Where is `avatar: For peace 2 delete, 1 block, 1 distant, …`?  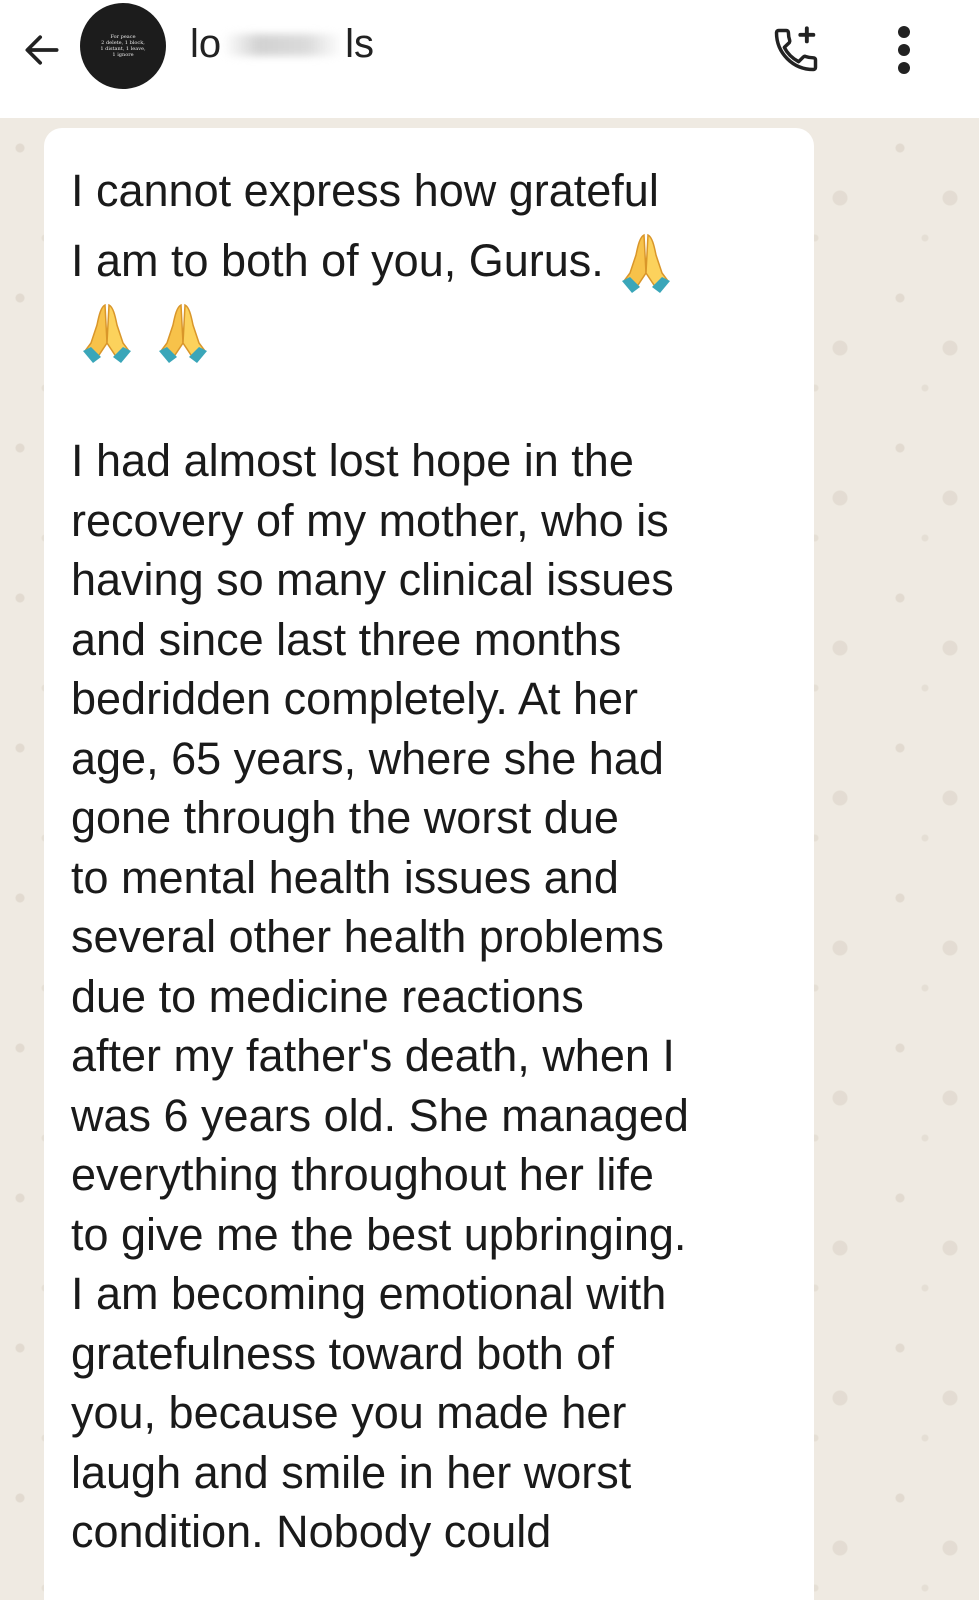
avatar: For peace 2 delete, 1 block, 1 distant, … is located at coordinates (123, 46).